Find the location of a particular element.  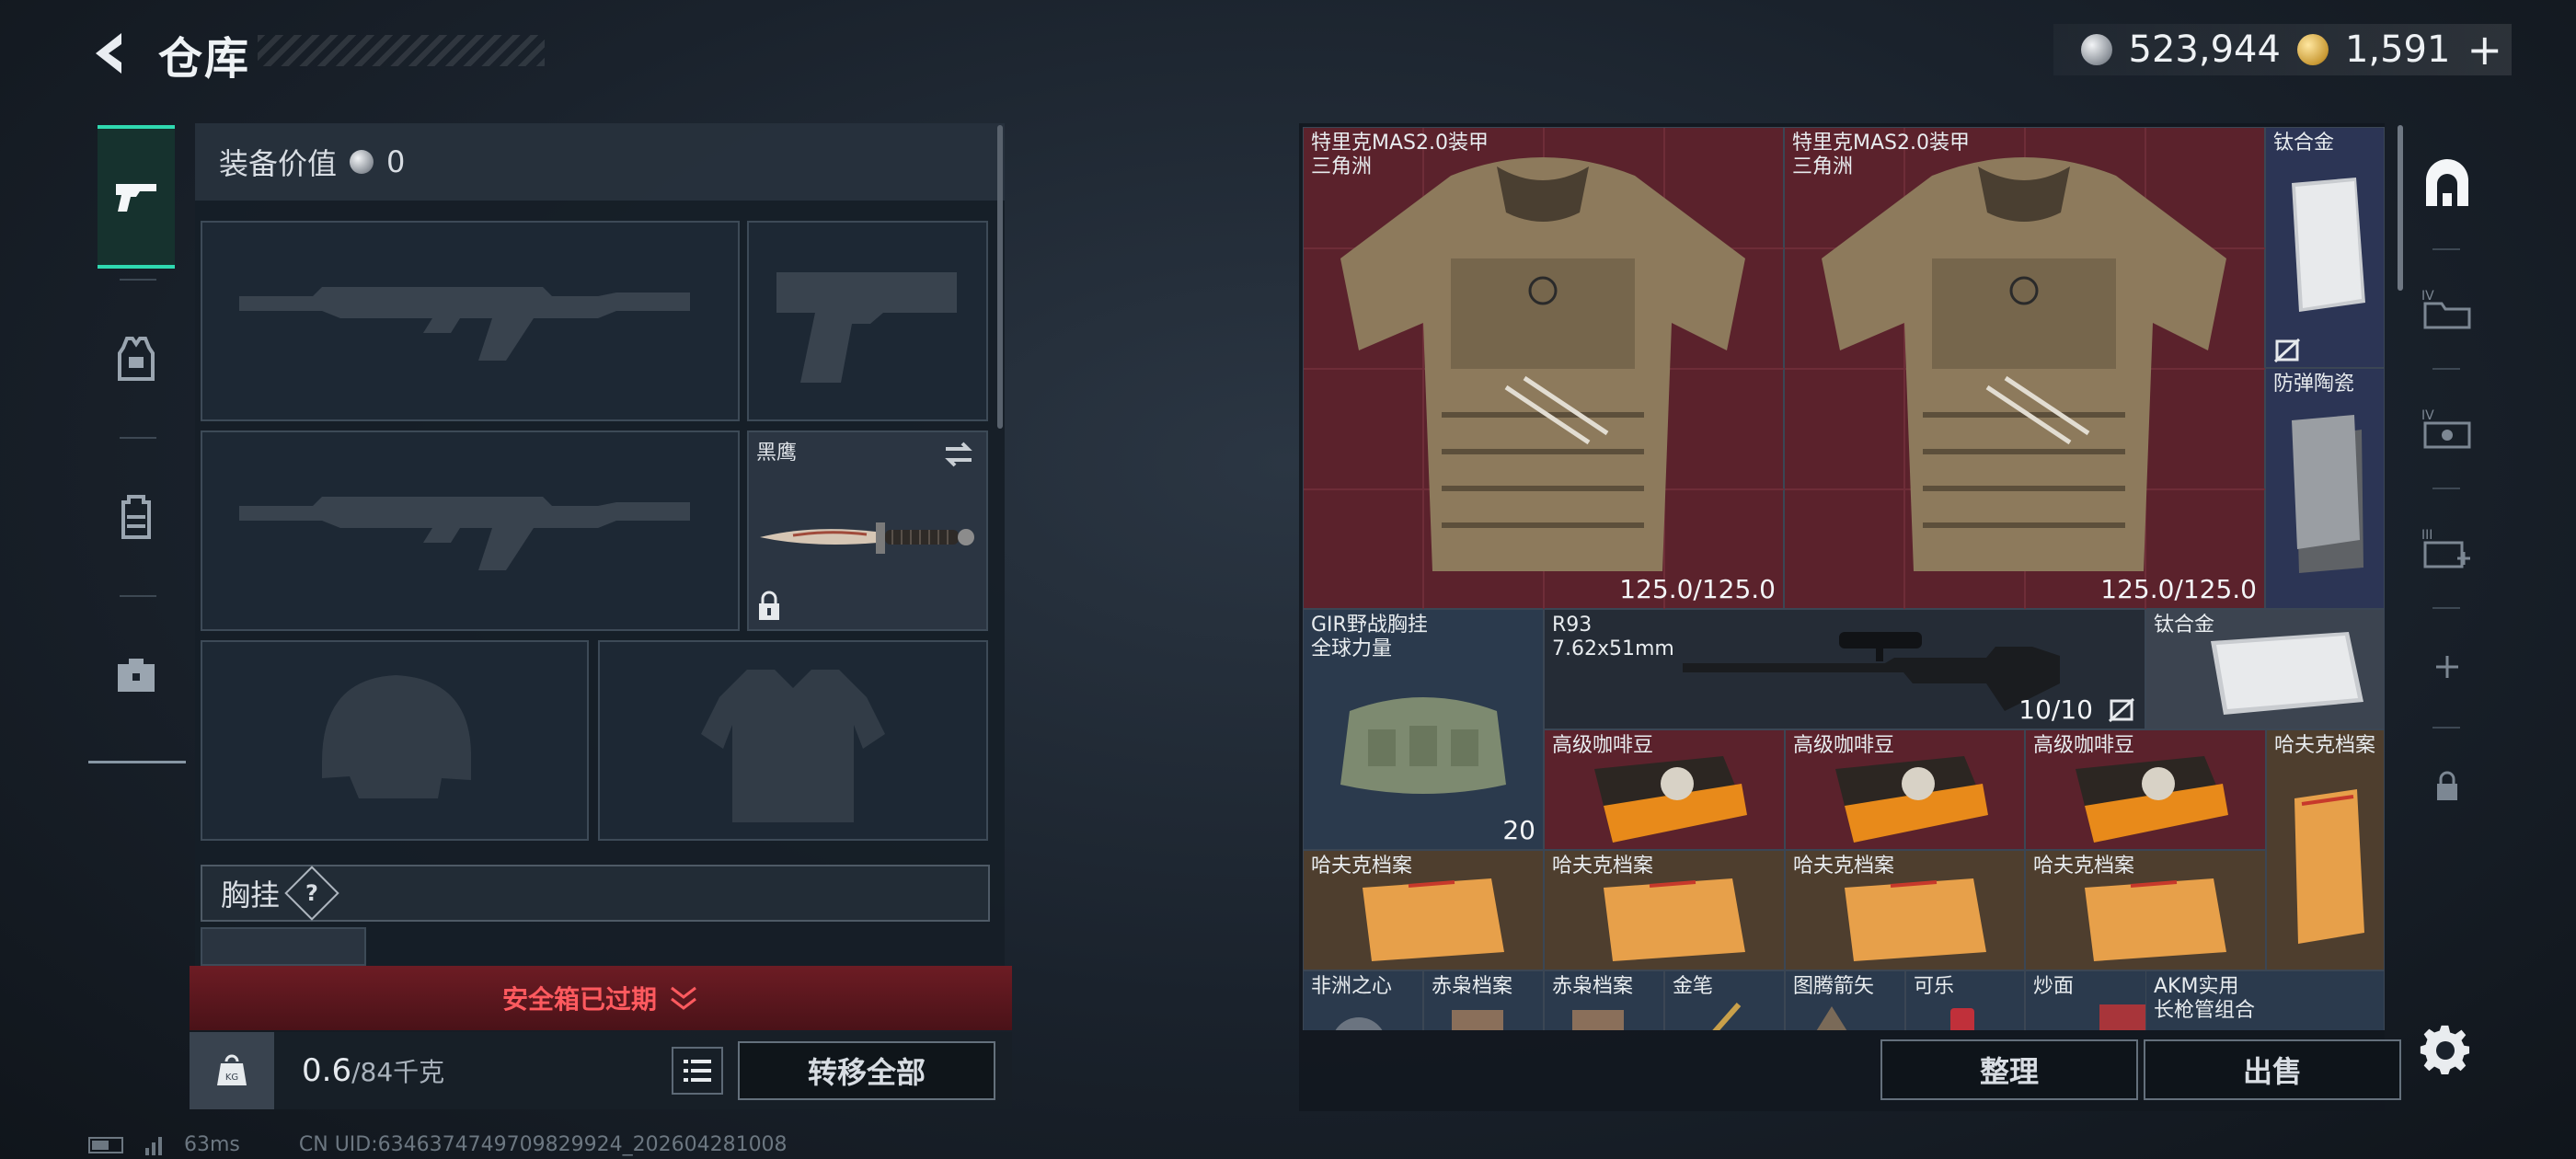

add-stash-tab-button is located at coordinates (2447, 666).